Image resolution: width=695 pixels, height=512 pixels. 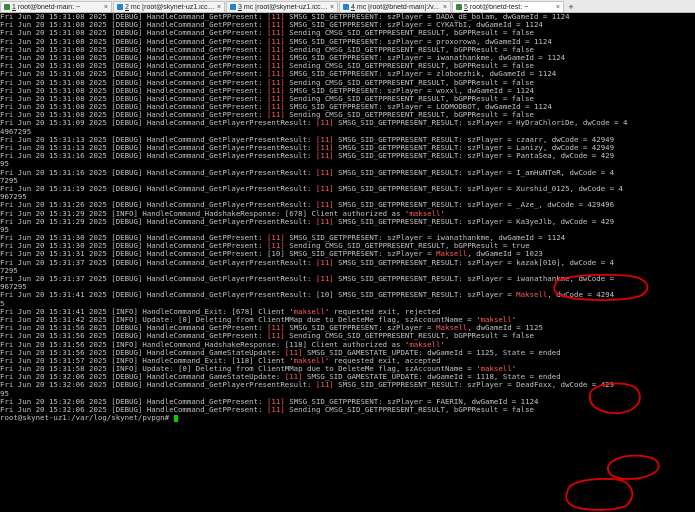 What do you see at coordinates (347, 418) in the screenshot?
I see `shell-prompt: root@skynet-uz1:/var/log/skynet/pvpgn#` at bounding box center [347, 418].